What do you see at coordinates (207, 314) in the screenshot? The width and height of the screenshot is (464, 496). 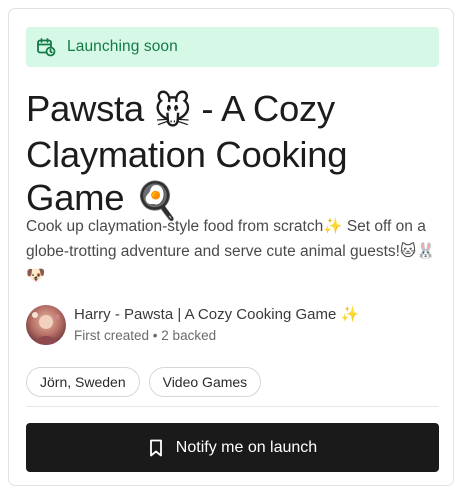 I see `maker-name-text: Harry - Pawsta | A Cozy Cooking Game` at bounding box center [207, 314].